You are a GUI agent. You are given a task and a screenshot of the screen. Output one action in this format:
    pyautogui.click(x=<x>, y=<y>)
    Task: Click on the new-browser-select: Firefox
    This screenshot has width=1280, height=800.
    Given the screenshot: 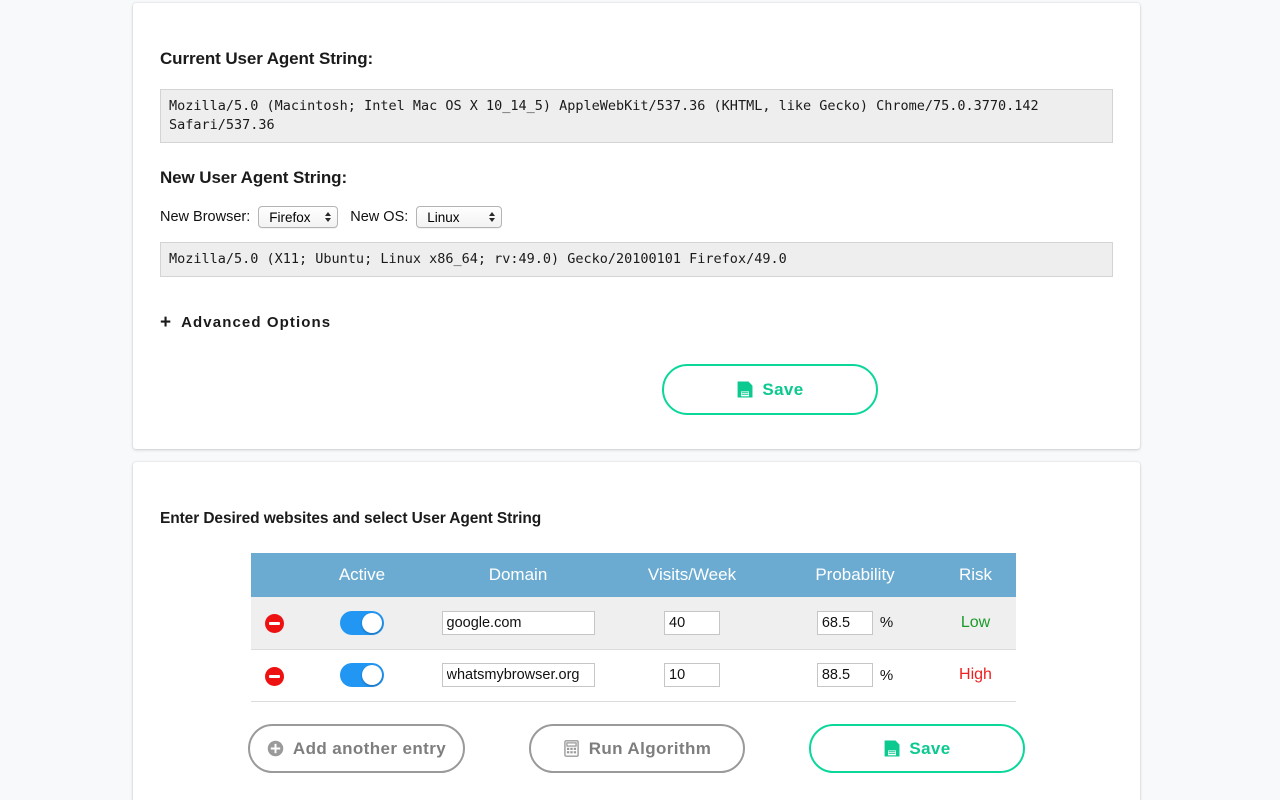 What is the action you would take?
    pyautogui.click(x=298, y=217)
    